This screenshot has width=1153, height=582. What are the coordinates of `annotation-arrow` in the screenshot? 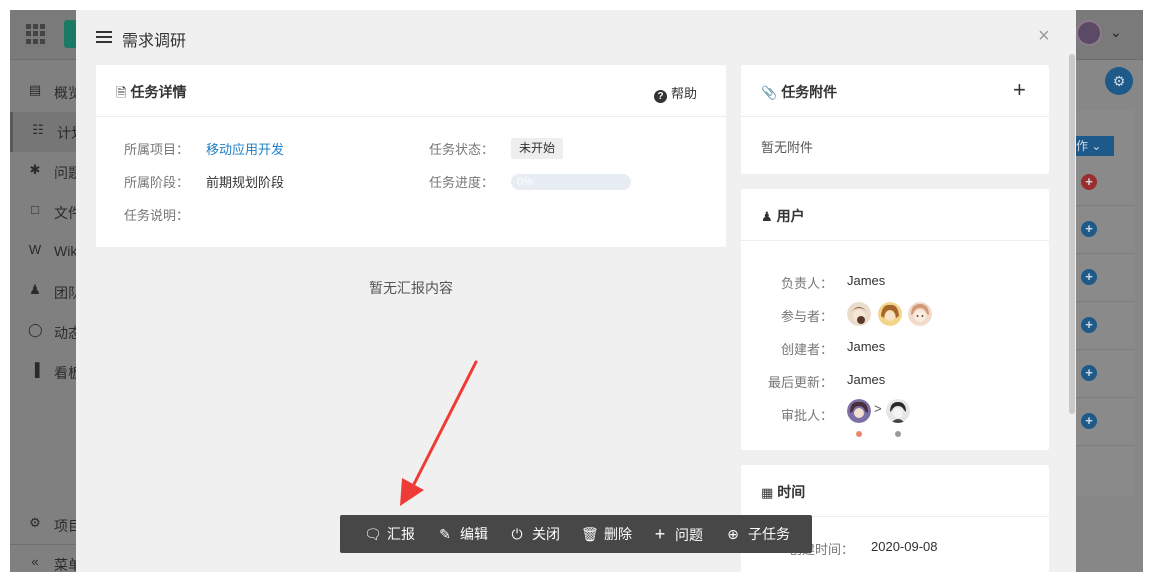 It's located at (439, 433).